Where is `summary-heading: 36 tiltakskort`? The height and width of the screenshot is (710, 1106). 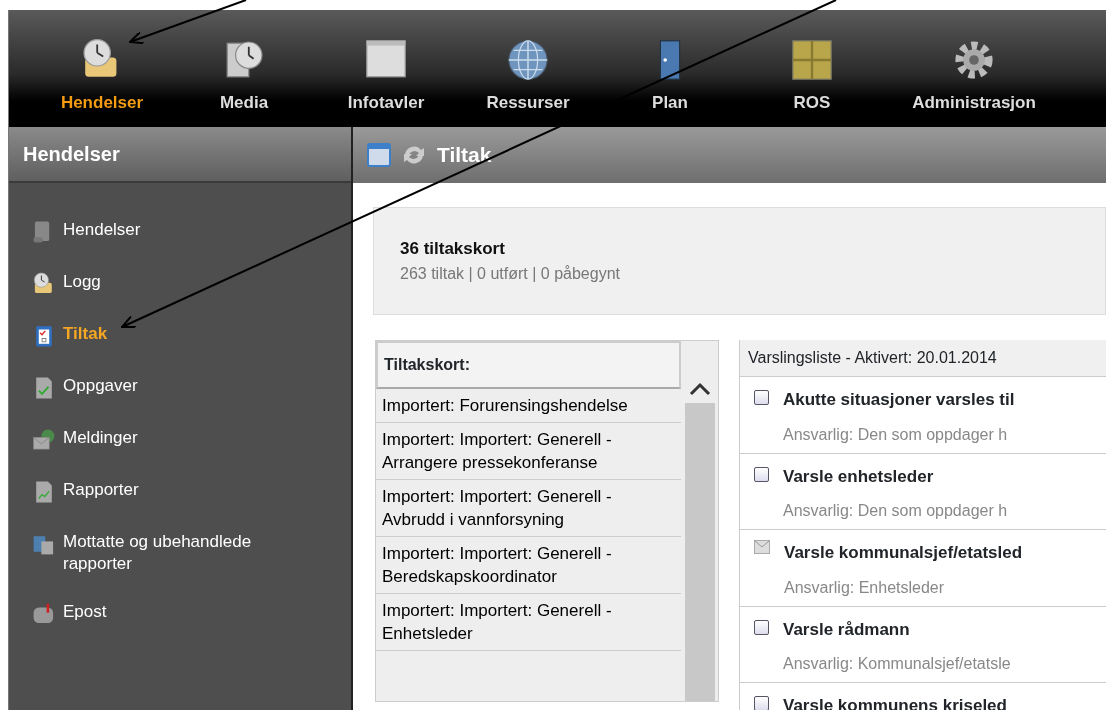
summary-heading: 36 tiltakskort is located at coordinates (453, 249).